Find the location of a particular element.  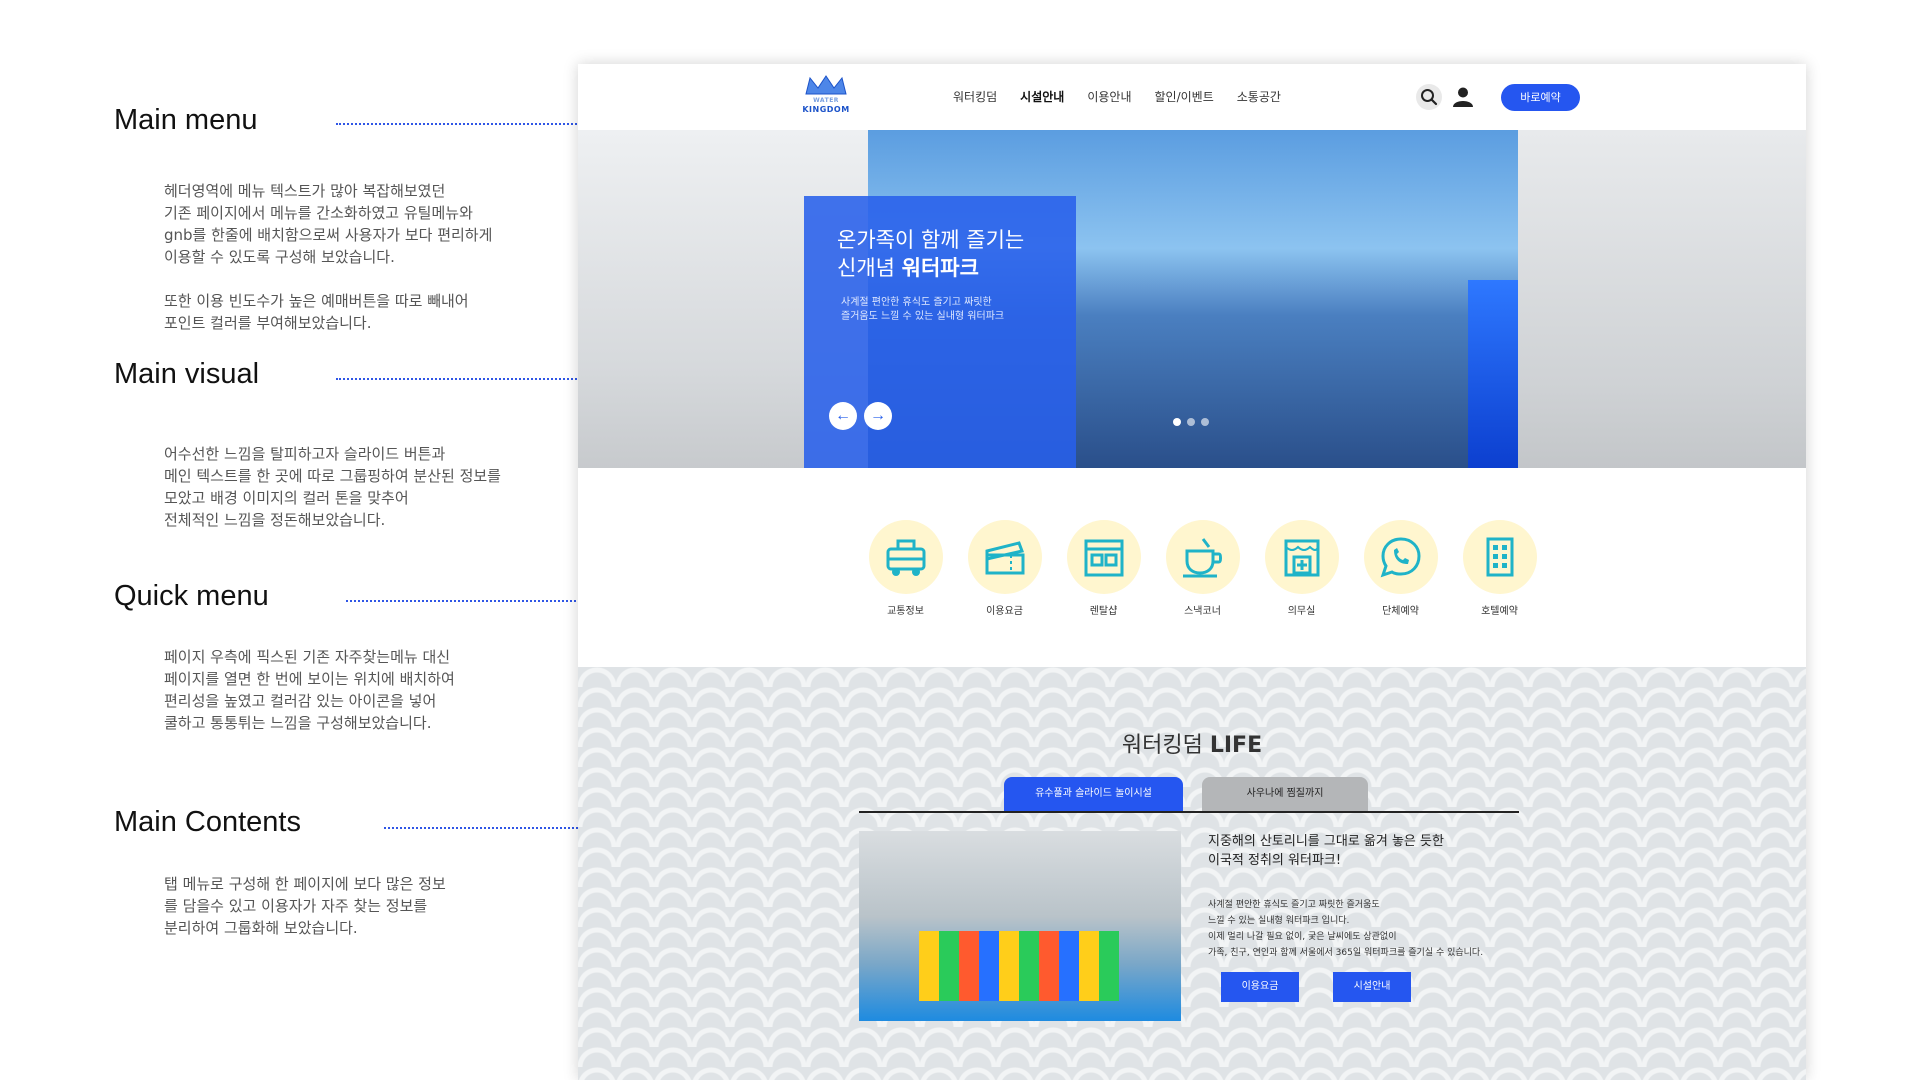

logo-text: KINGDOM is located at coordinates (826, 109).